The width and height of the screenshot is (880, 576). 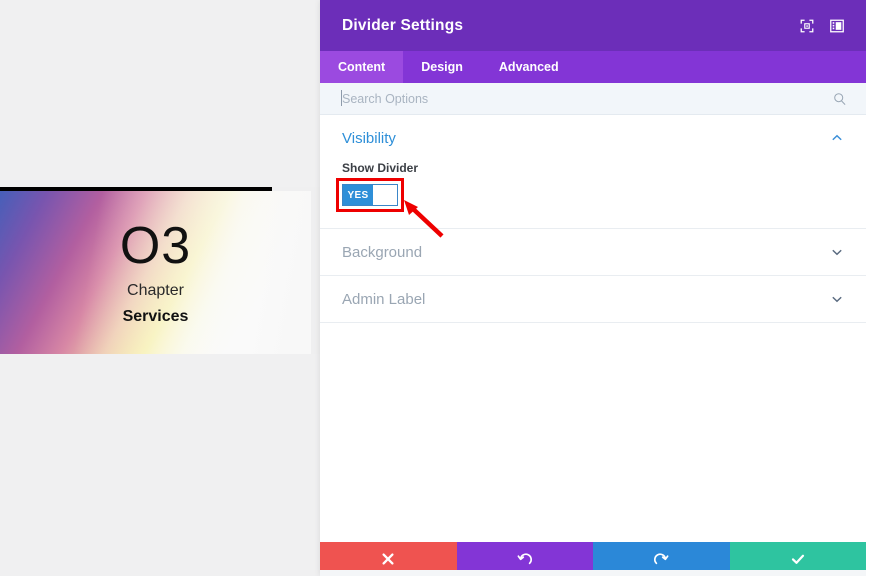 I want to click on layout-view-icon, so click(x=837, y=26).